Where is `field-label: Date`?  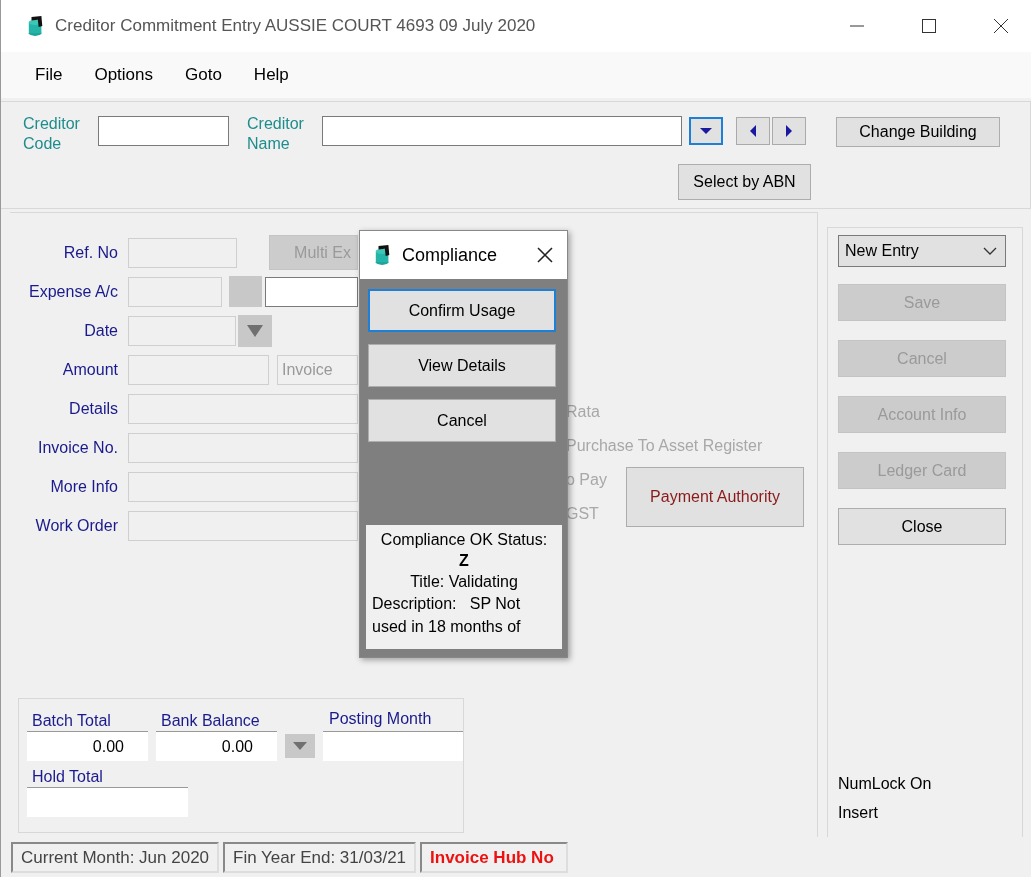 field-label: Date is located at coordinates (100, 330).